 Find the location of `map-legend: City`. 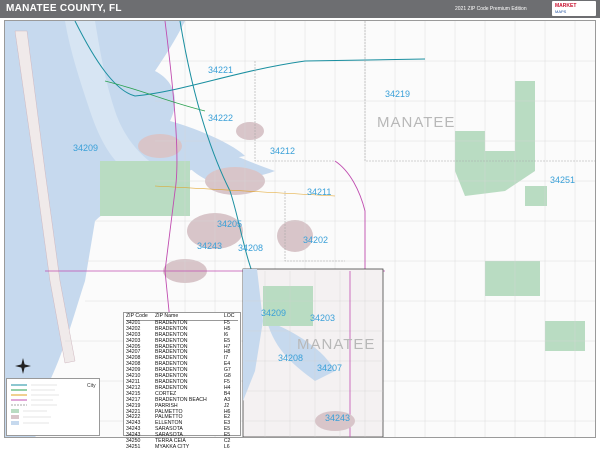

map-legend: City is located at coordinates (53, 407).